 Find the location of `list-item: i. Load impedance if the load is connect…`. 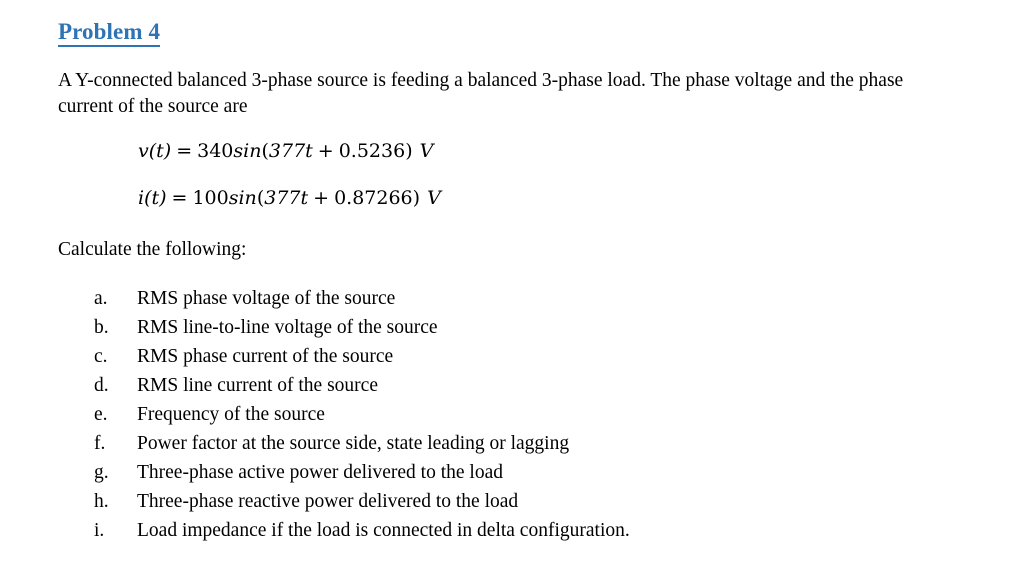

list-item: i. Load impedance if the load is connect… is located at coordinates (529, 530).